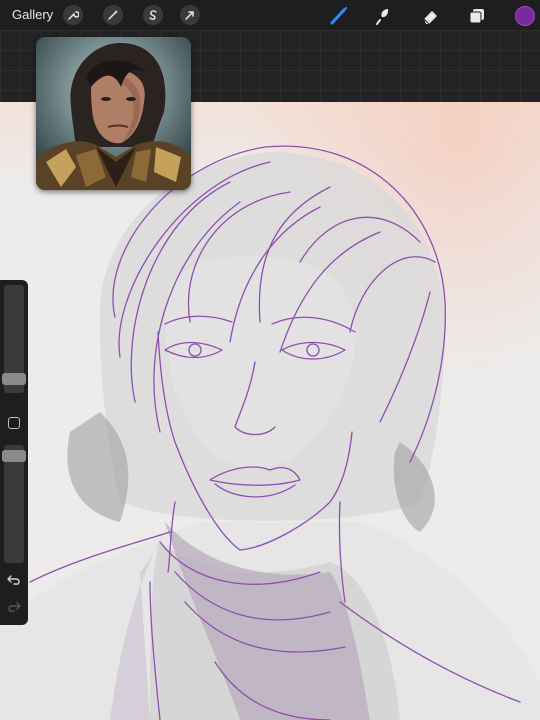  I want to click on undo-arrow-icon, so click(14, 580).